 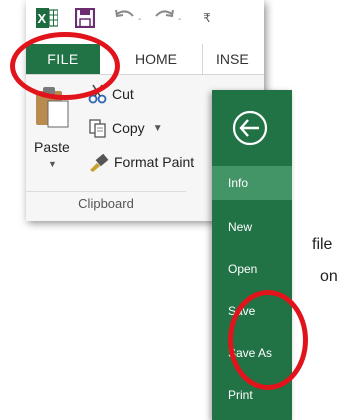 What do you see at coordinates (171, 18) in the screenshot?
I see `redo-icon: -` at bounding box center [171, 18].